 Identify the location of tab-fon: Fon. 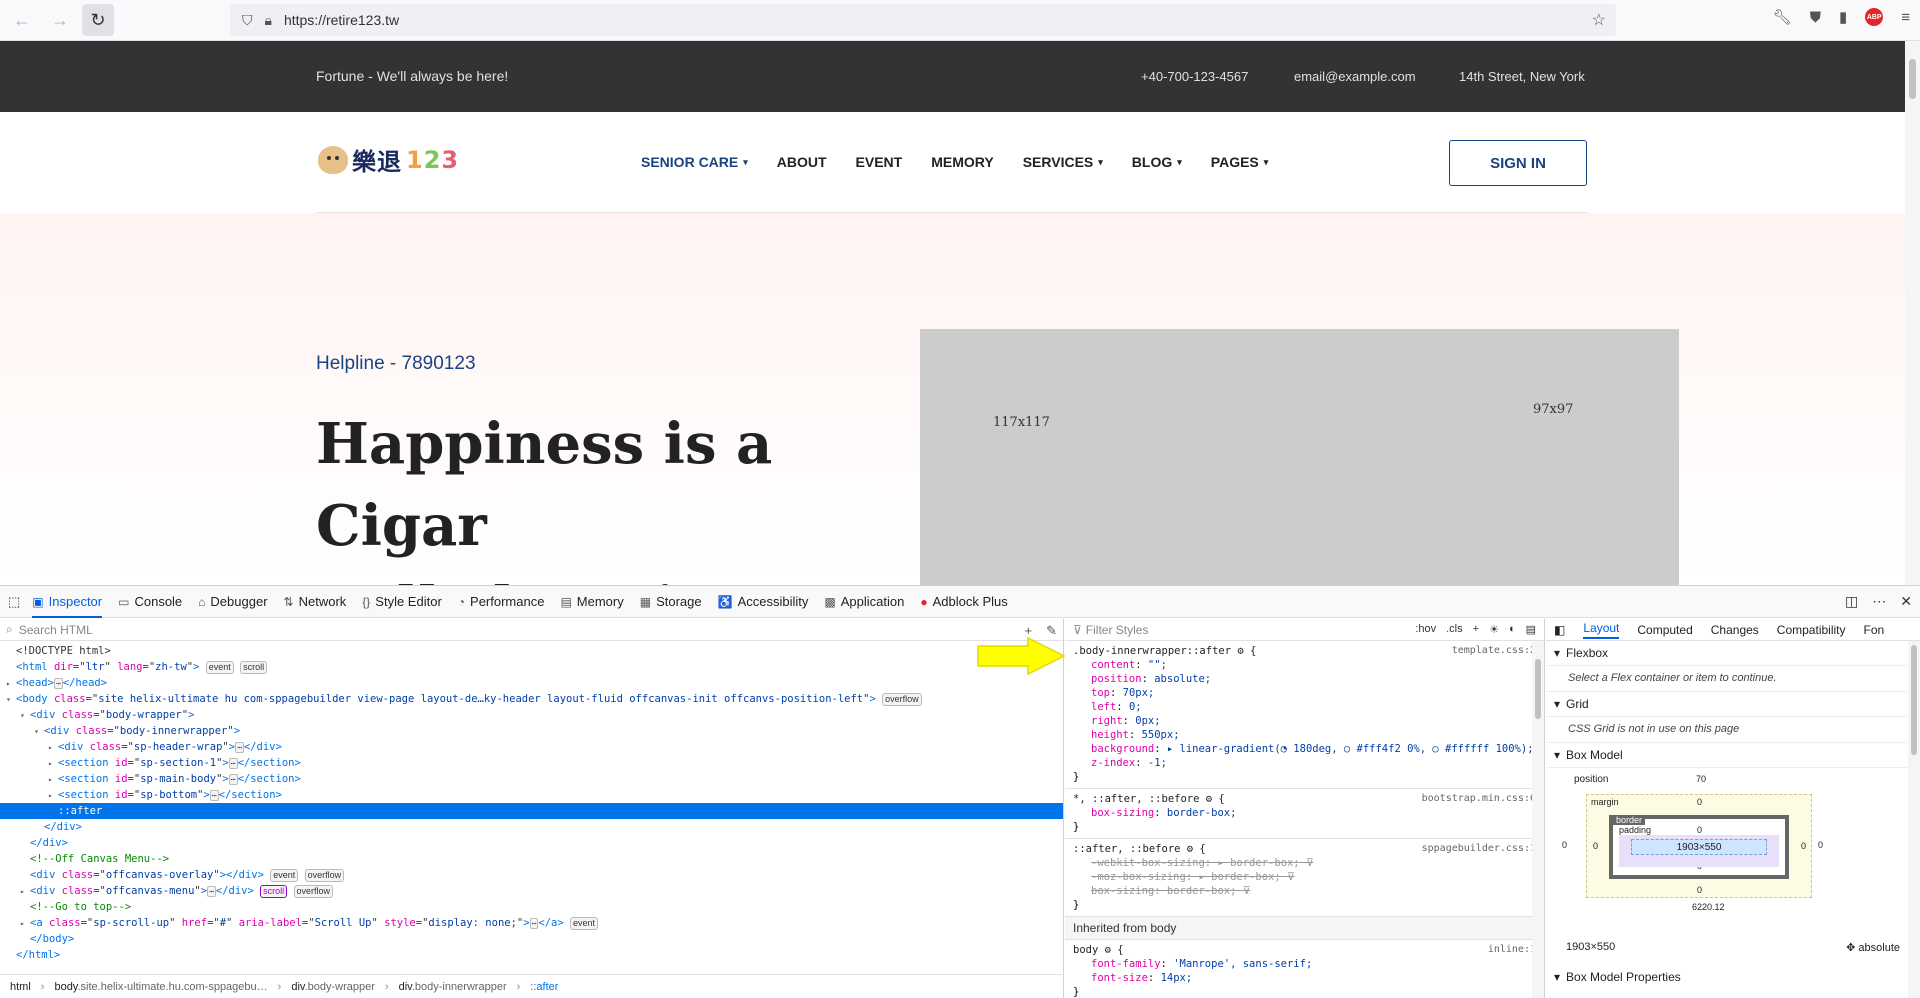
(1874, 630).